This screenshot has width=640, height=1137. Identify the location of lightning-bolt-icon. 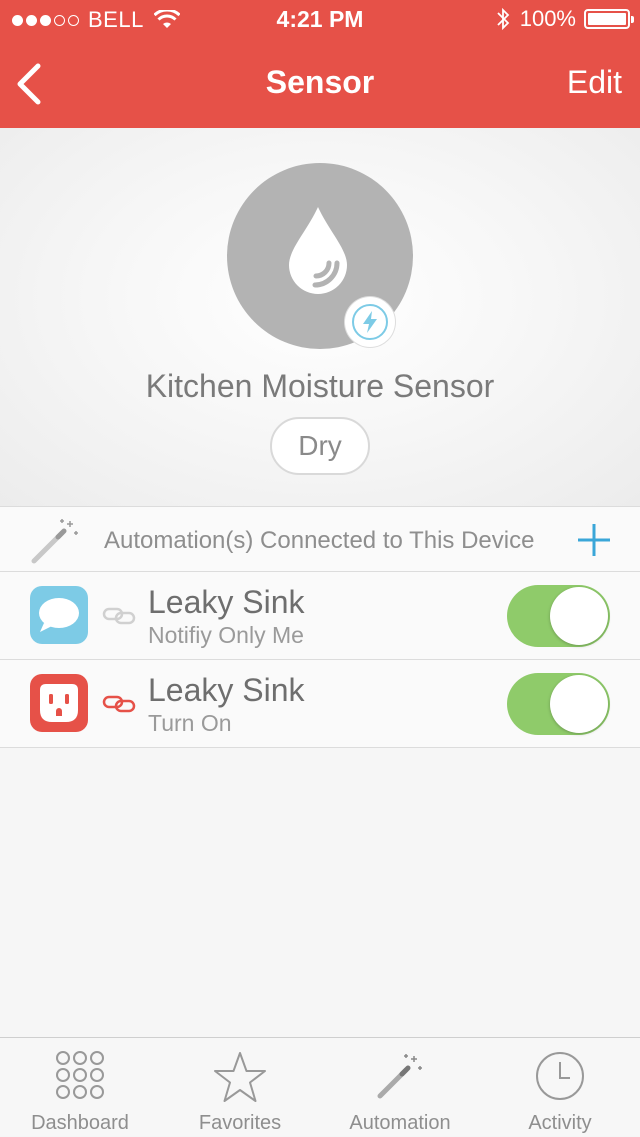
(370, 322).